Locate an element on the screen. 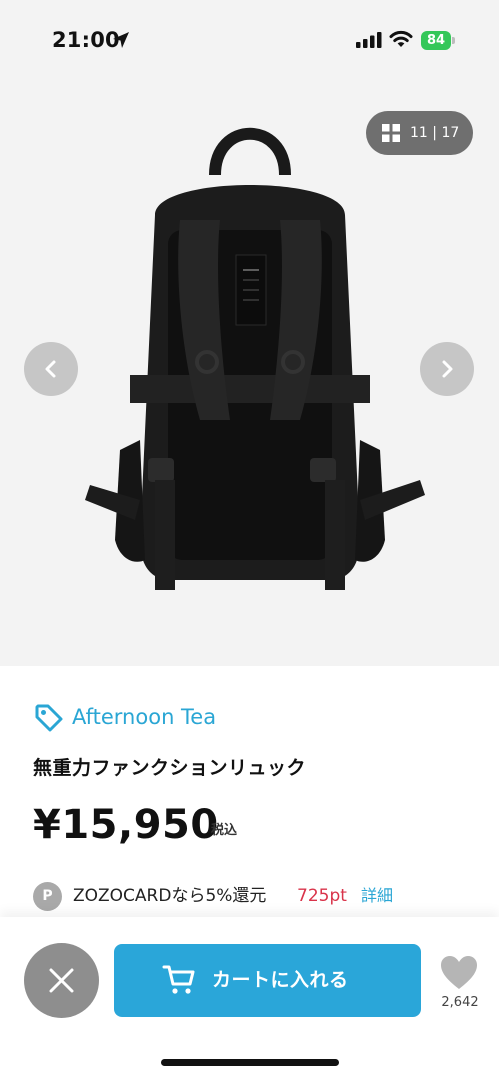  points-icon: P is located at coordinates (47, 896).